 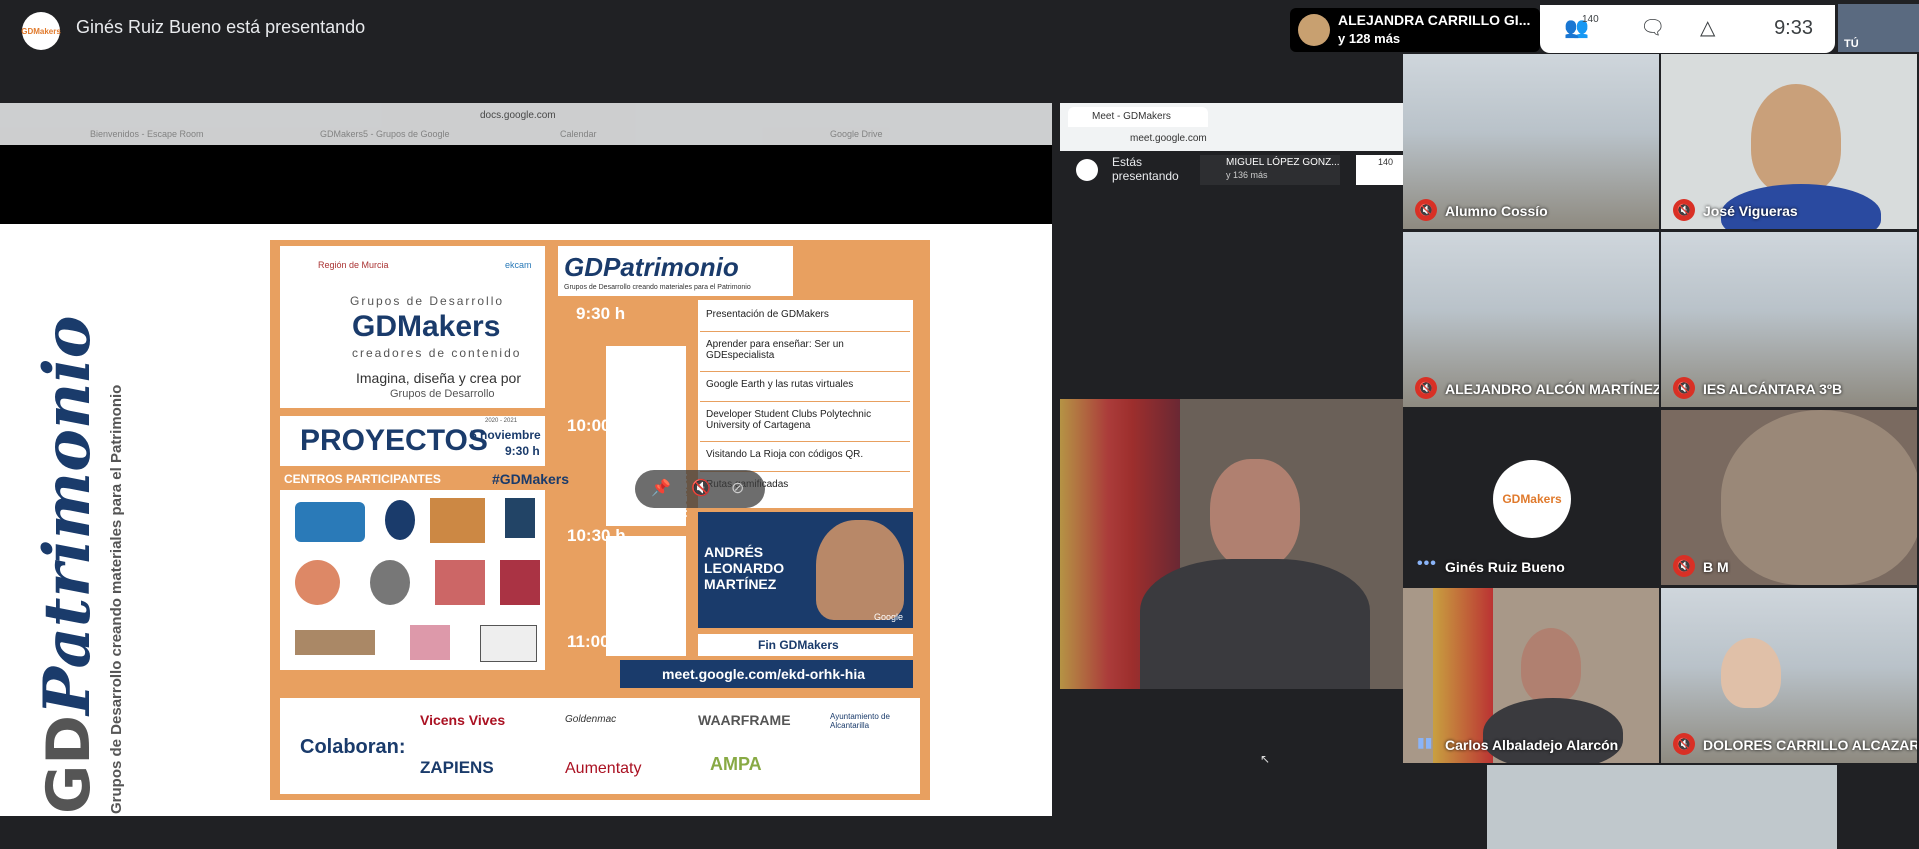 I want to click on nested-url: meet.google.com, so click(x=1168, y=138).